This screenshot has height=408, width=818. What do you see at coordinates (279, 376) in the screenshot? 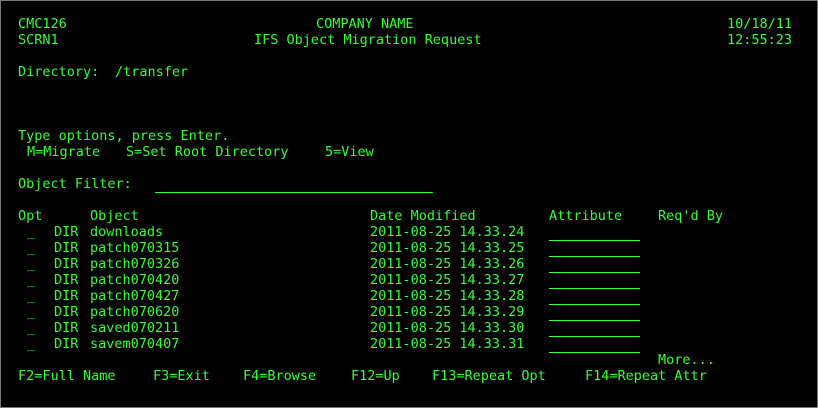
I see `f4-browse-key: F4=Browse` at bounding box center [279, 376].